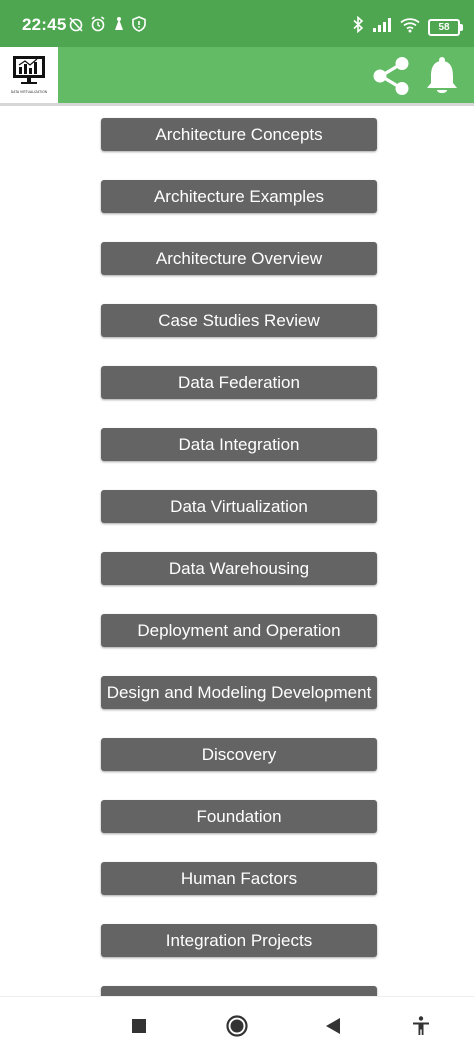 Image resolution: width=474 pixels, height=1054 pixels. What do you see at coordinates (44, 24) in the screenshot?
I see `status-time: 22:45` at bounding box center [44, 24].